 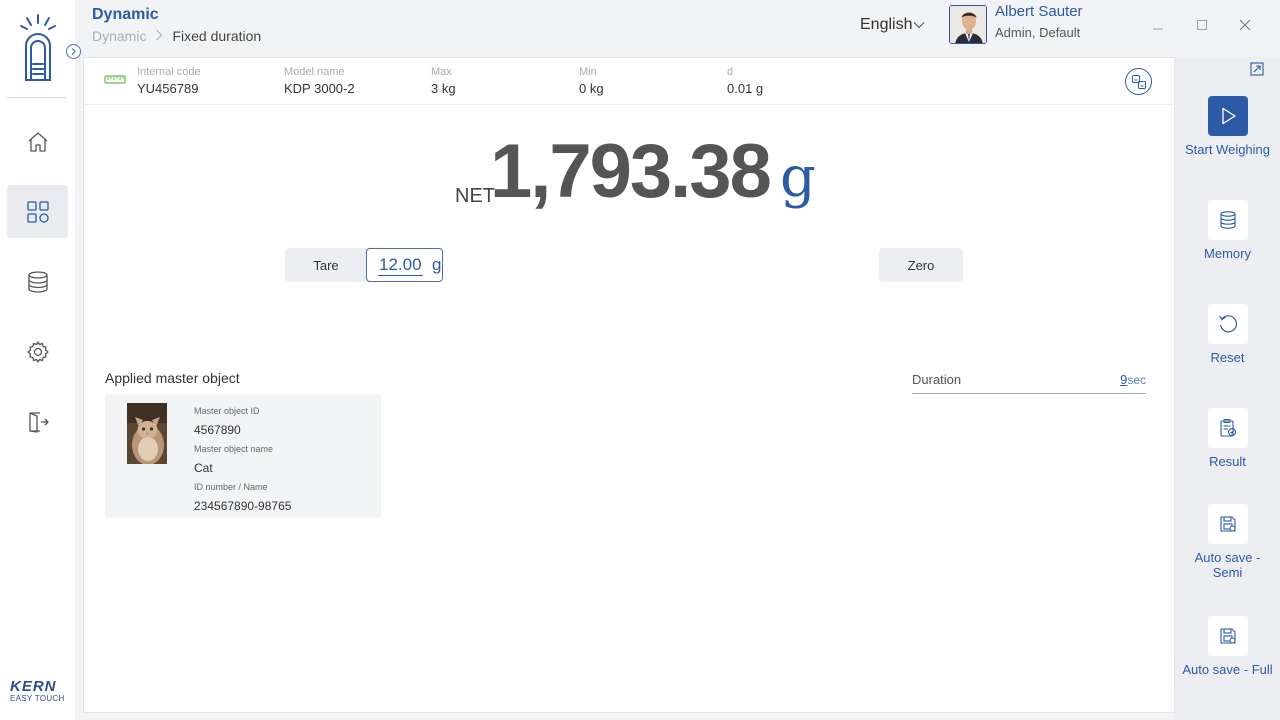 I want to click on play-icon, so click(x=1228, y=116).